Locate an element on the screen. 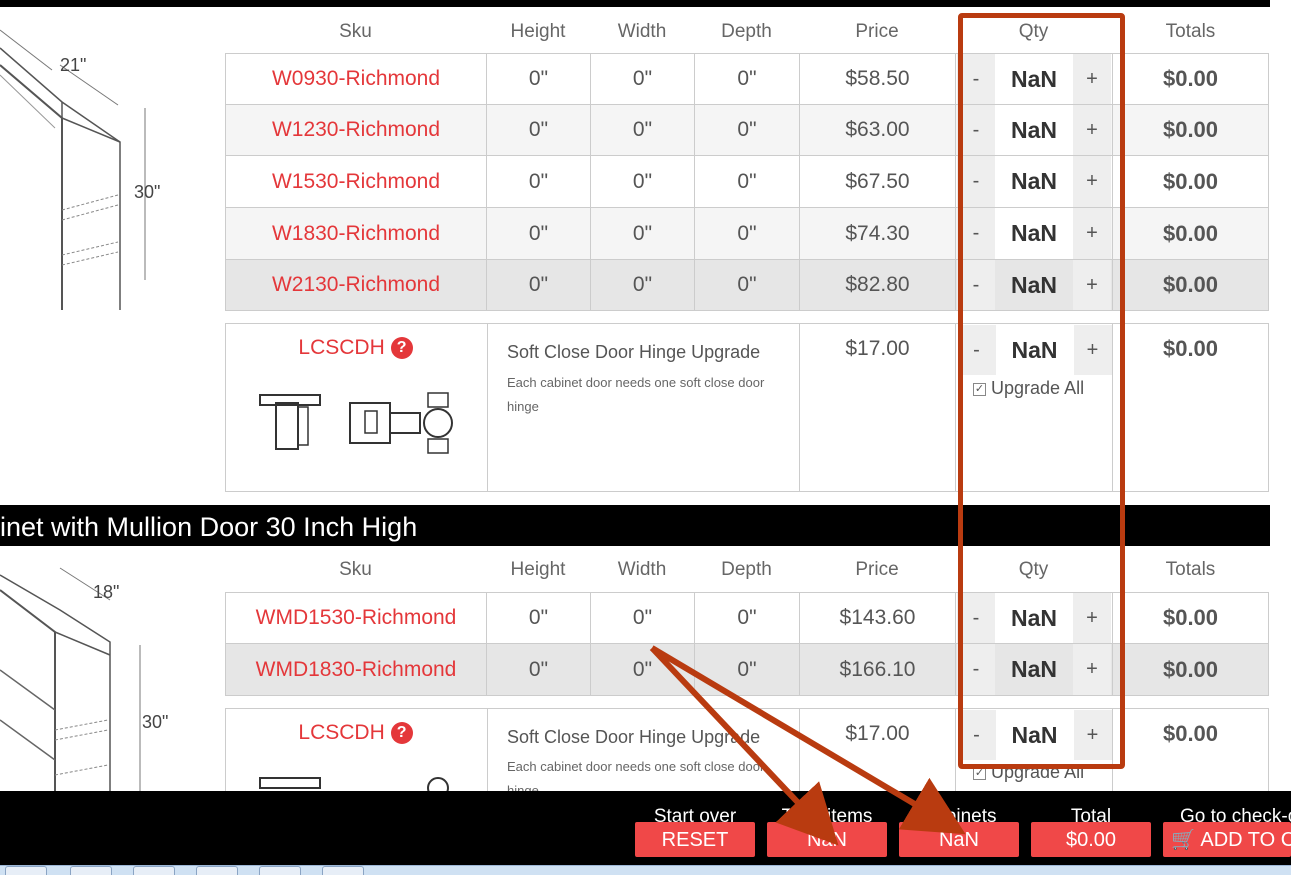 Image resolution: width=1291 pixels, height=875 pixels. price-cell: $63.00 is located at coordinates (878, 130).